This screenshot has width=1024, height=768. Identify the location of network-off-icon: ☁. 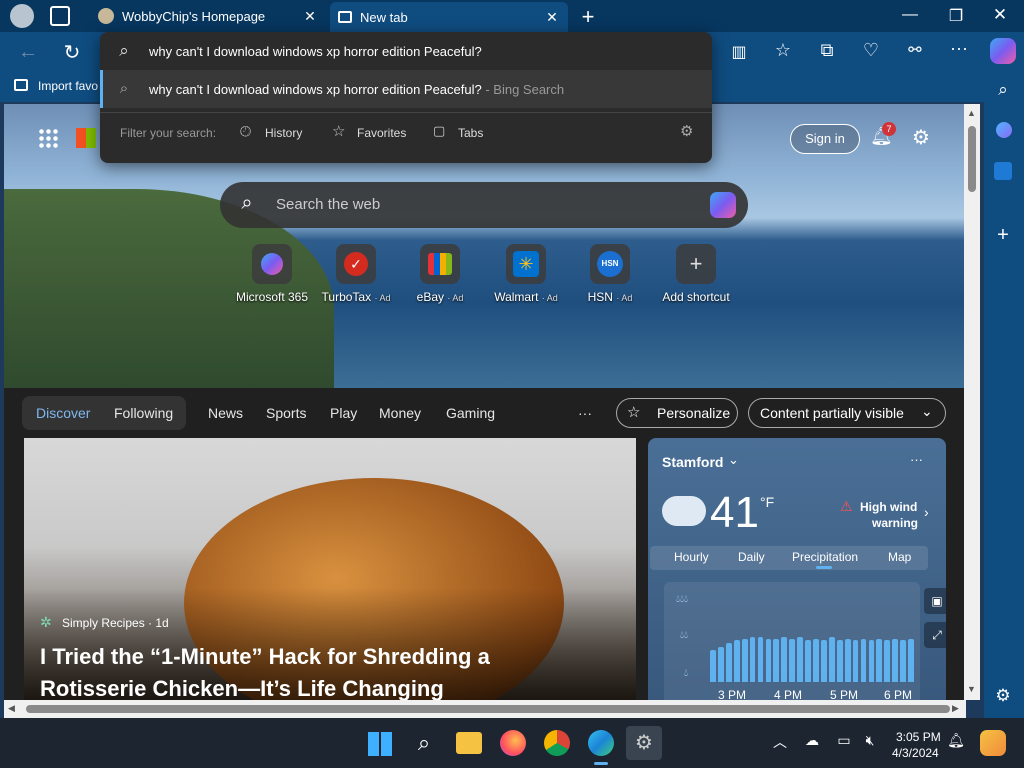
(812, 740).